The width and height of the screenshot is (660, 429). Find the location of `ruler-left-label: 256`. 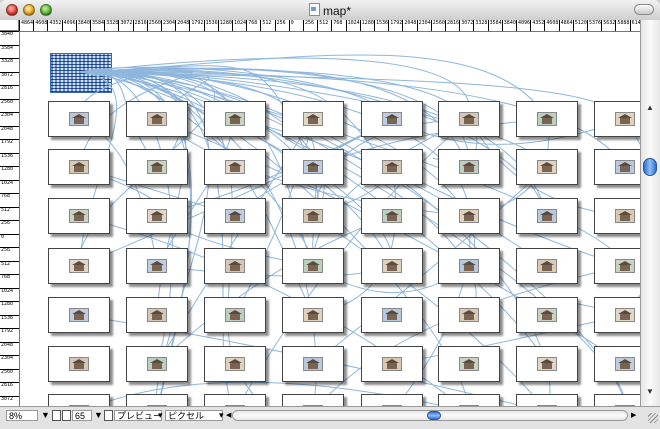

ruler-left-label: 256 is located at coordinates (9, 250).